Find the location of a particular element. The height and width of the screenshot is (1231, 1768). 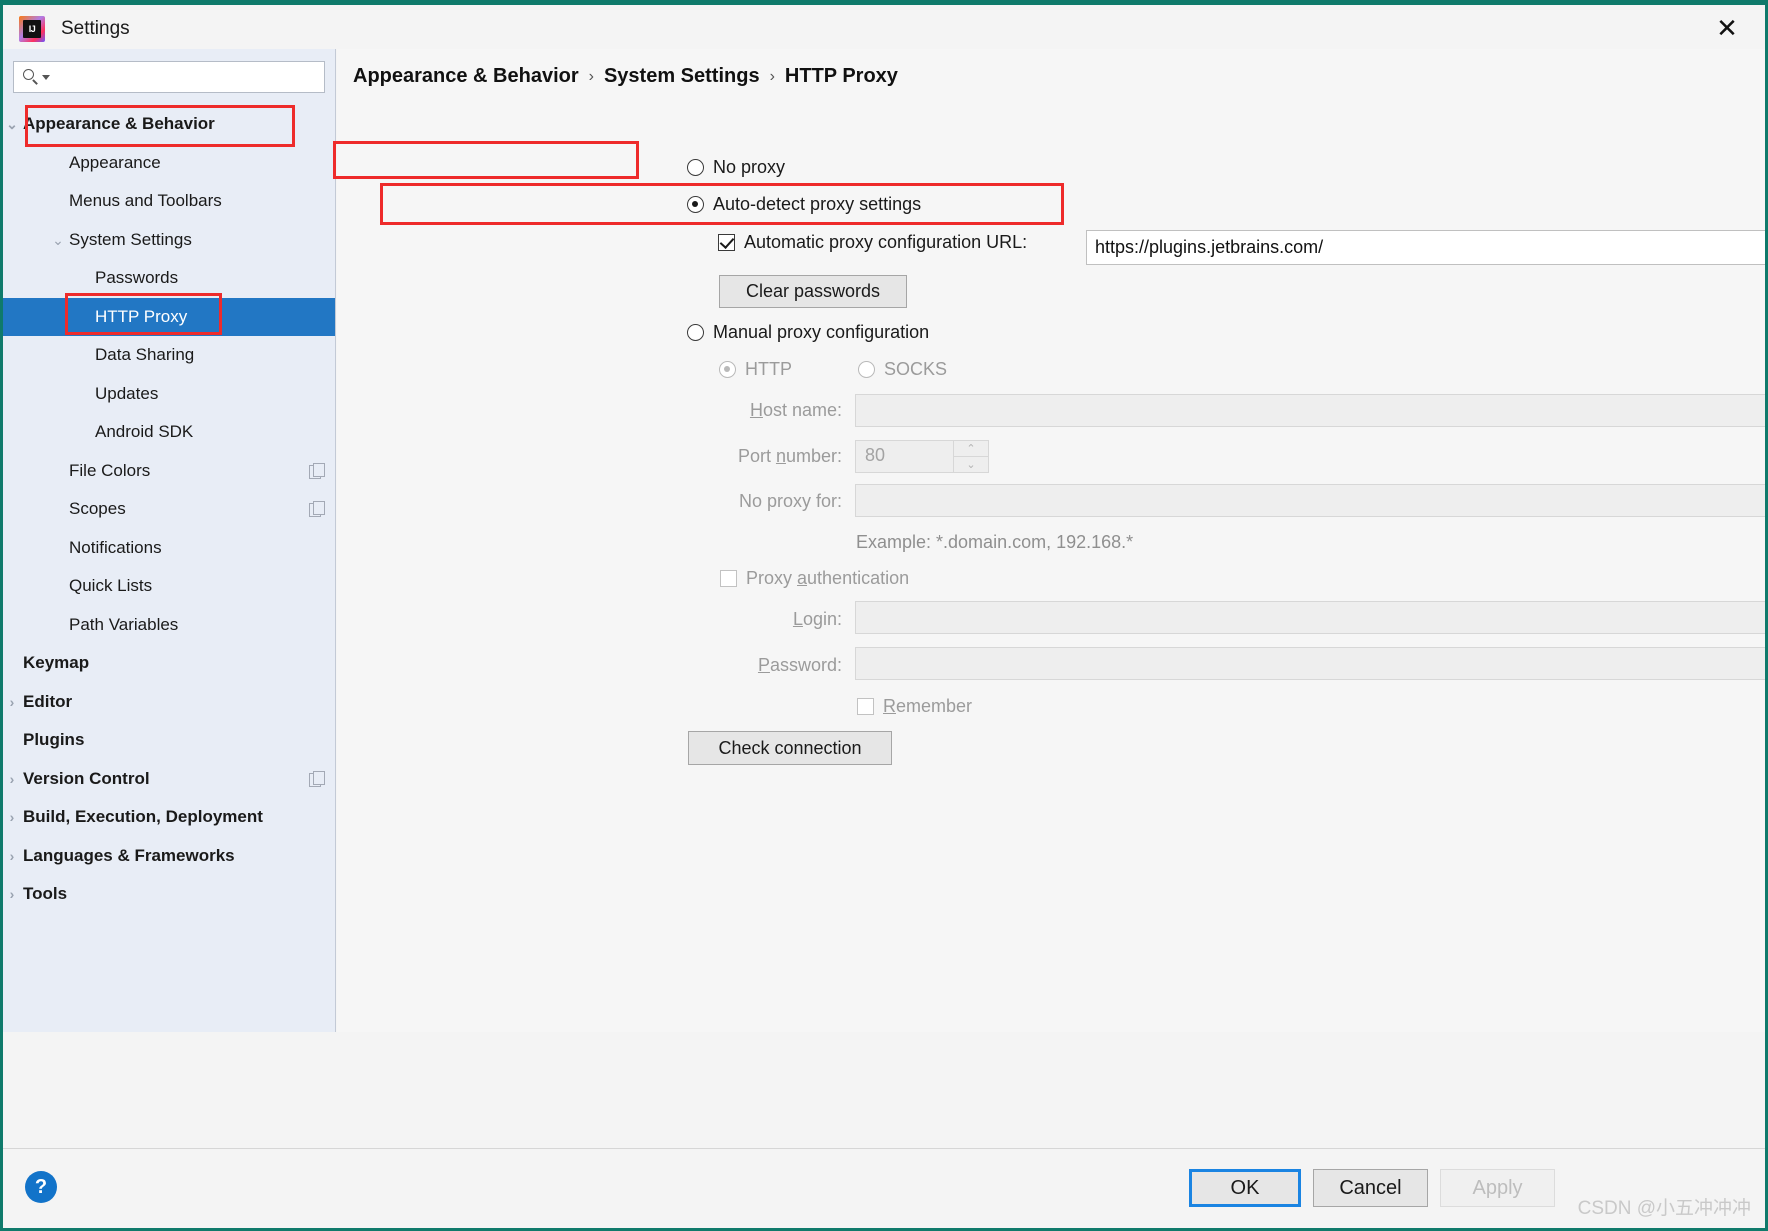

sidebar-item-build-execution-deployment: › Build, Execution, Deployment is located at coordinates (169, 817).